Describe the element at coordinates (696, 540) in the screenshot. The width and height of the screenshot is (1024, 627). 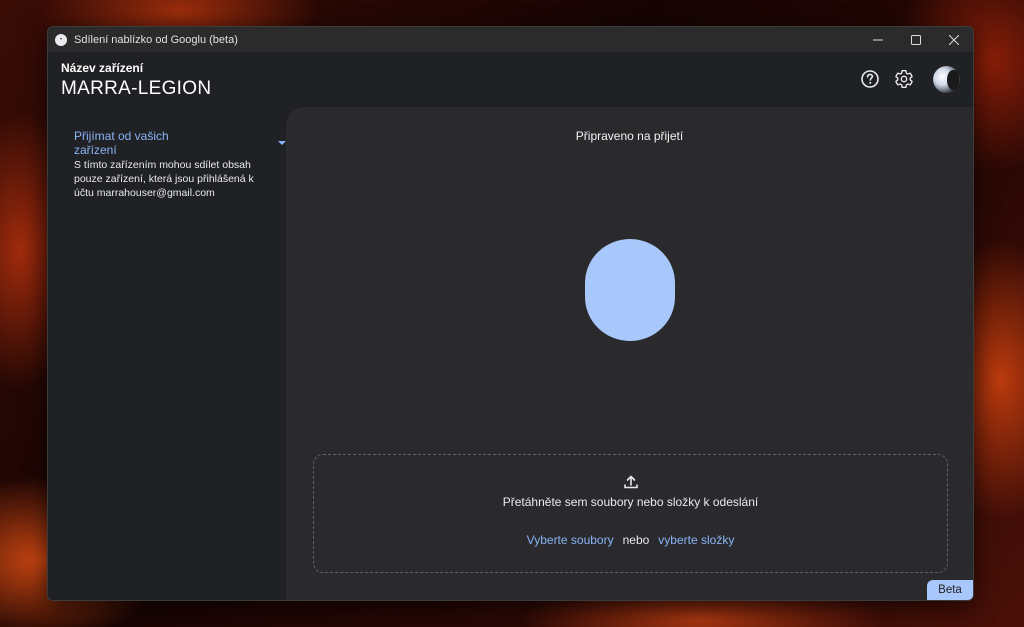
I see `choose-folders-link: vyberte složky` at that location.